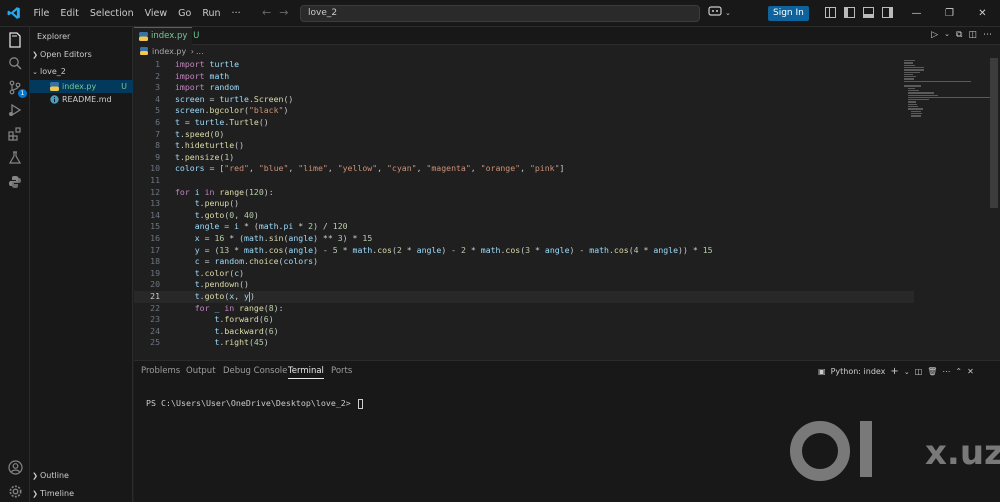 The height and width of the screenshot is (502, 1000). Describe the element at coordinates (155, 203) in the screenshot. I see `line-number: 13` at that location.